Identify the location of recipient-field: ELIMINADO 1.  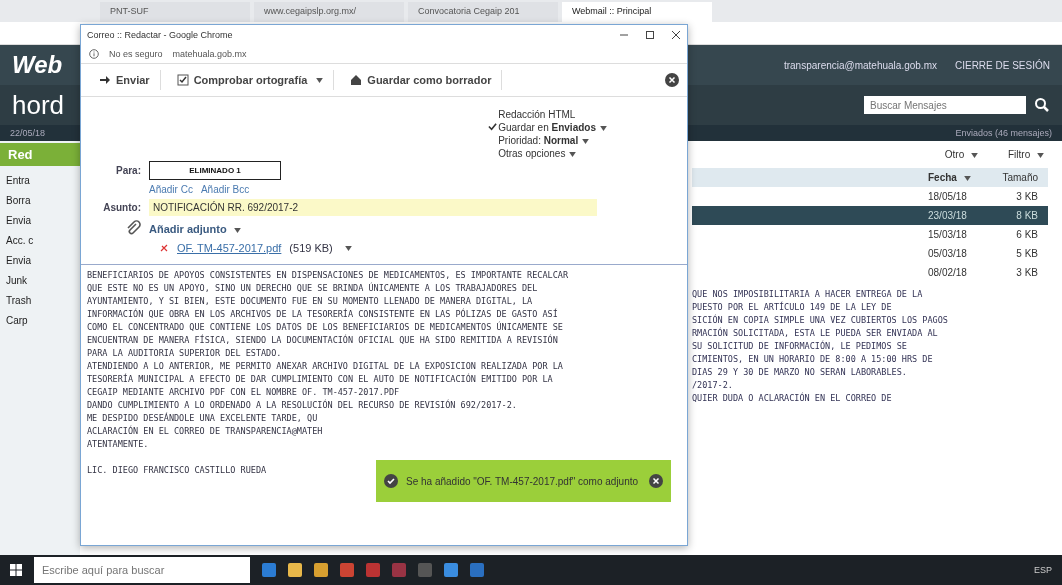
(215, 170).